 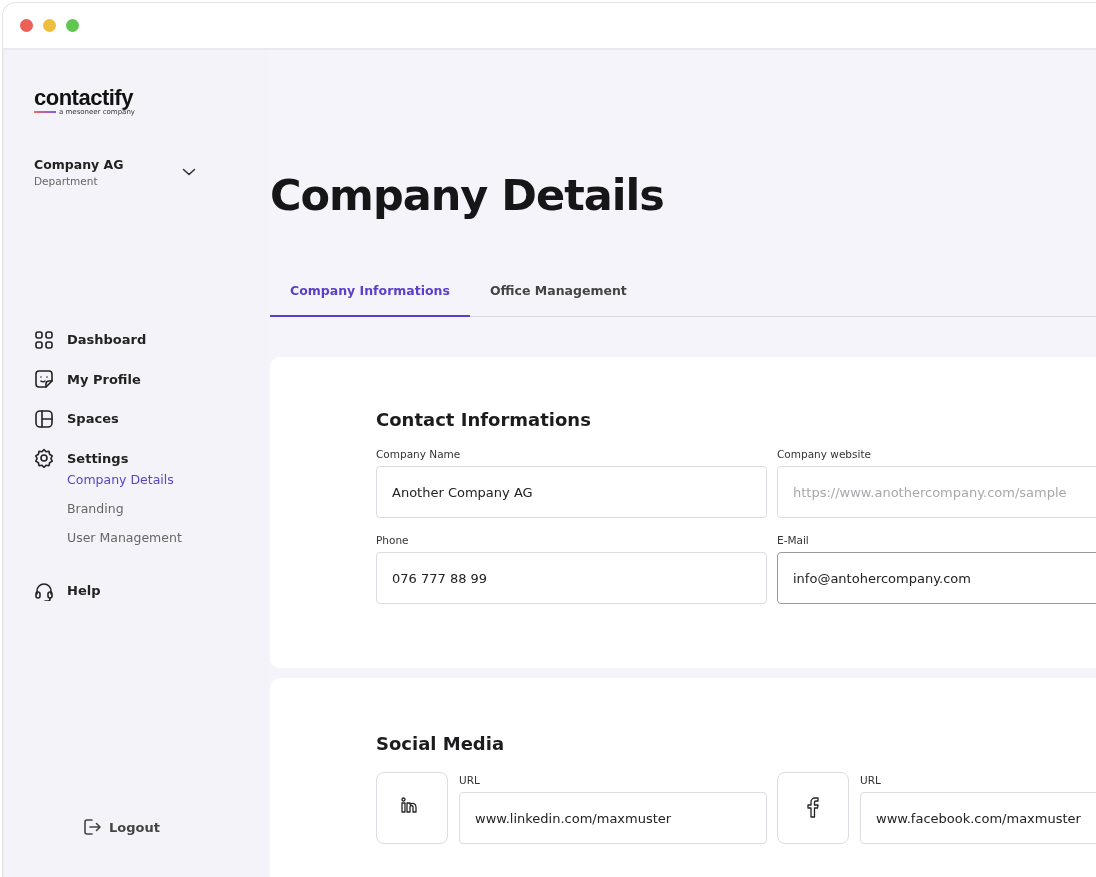 What do you see at coordinates (441, 743) in the screenshot?
I see `section-title: Social Media` at bounding box center [441, 743].